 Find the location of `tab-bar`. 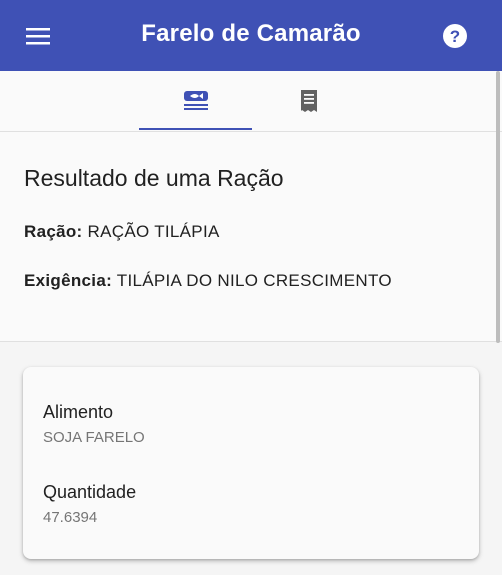

tab-bar is located at coordinates (251, 101).